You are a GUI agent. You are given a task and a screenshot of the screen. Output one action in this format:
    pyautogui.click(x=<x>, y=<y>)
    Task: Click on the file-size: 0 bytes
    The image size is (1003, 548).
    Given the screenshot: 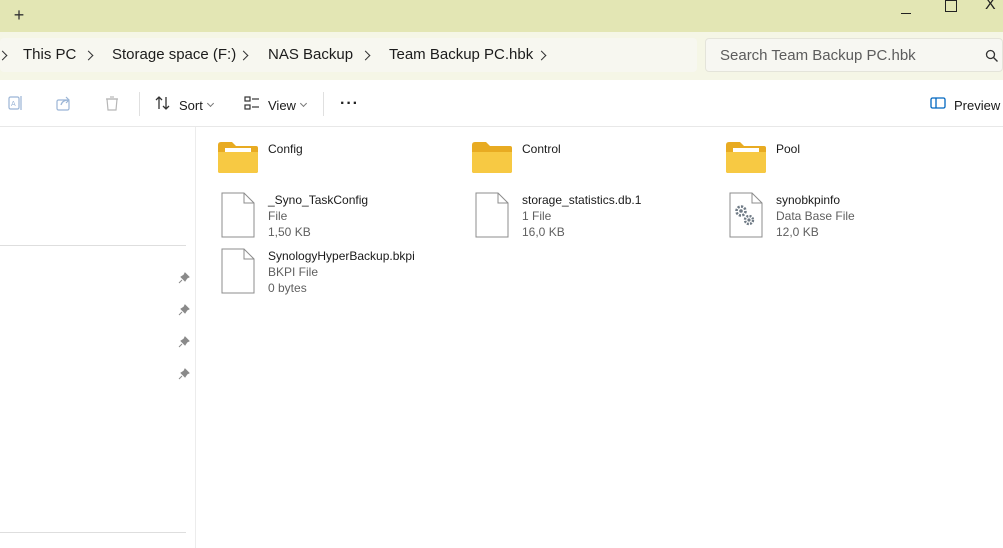 What is the action you would take?
    pyautogui.click(x=287, y=288)
    